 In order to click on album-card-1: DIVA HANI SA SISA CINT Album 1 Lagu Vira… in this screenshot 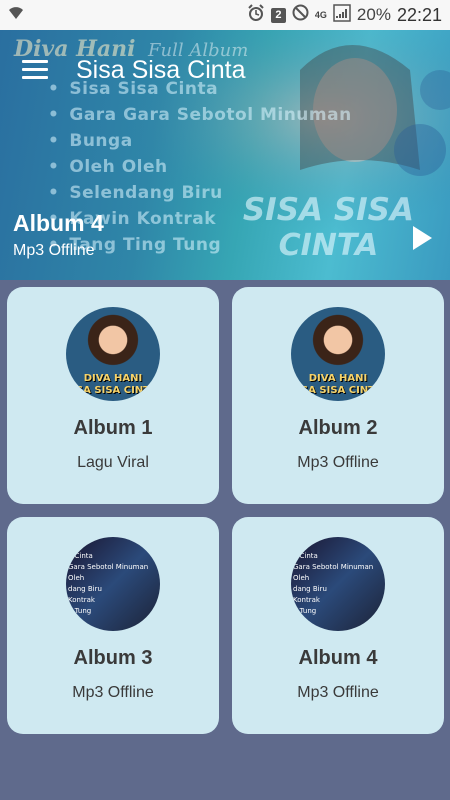, I will do `click(113, 395)`.